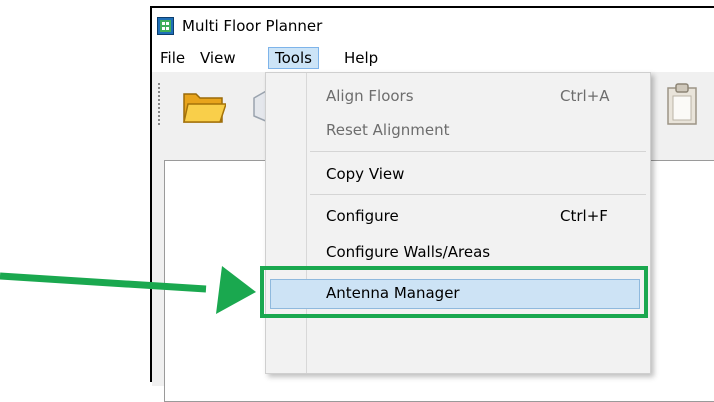  What do you see at coordinates (218, 58) in the screenshot?
I see `menu-view: View` at bounding box center [218, 58].